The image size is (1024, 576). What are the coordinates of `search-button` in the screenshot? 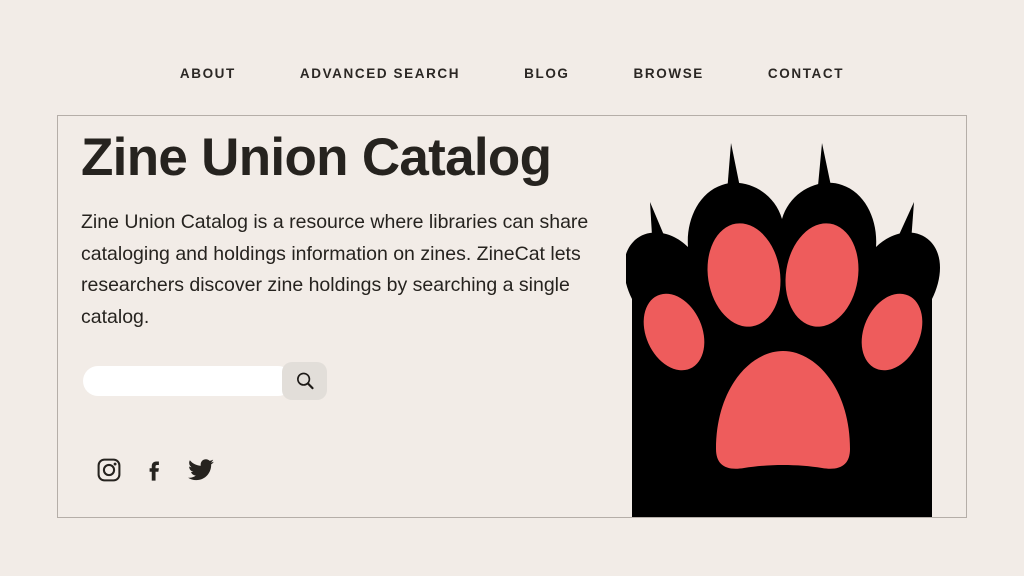 It's located at (304, 381).